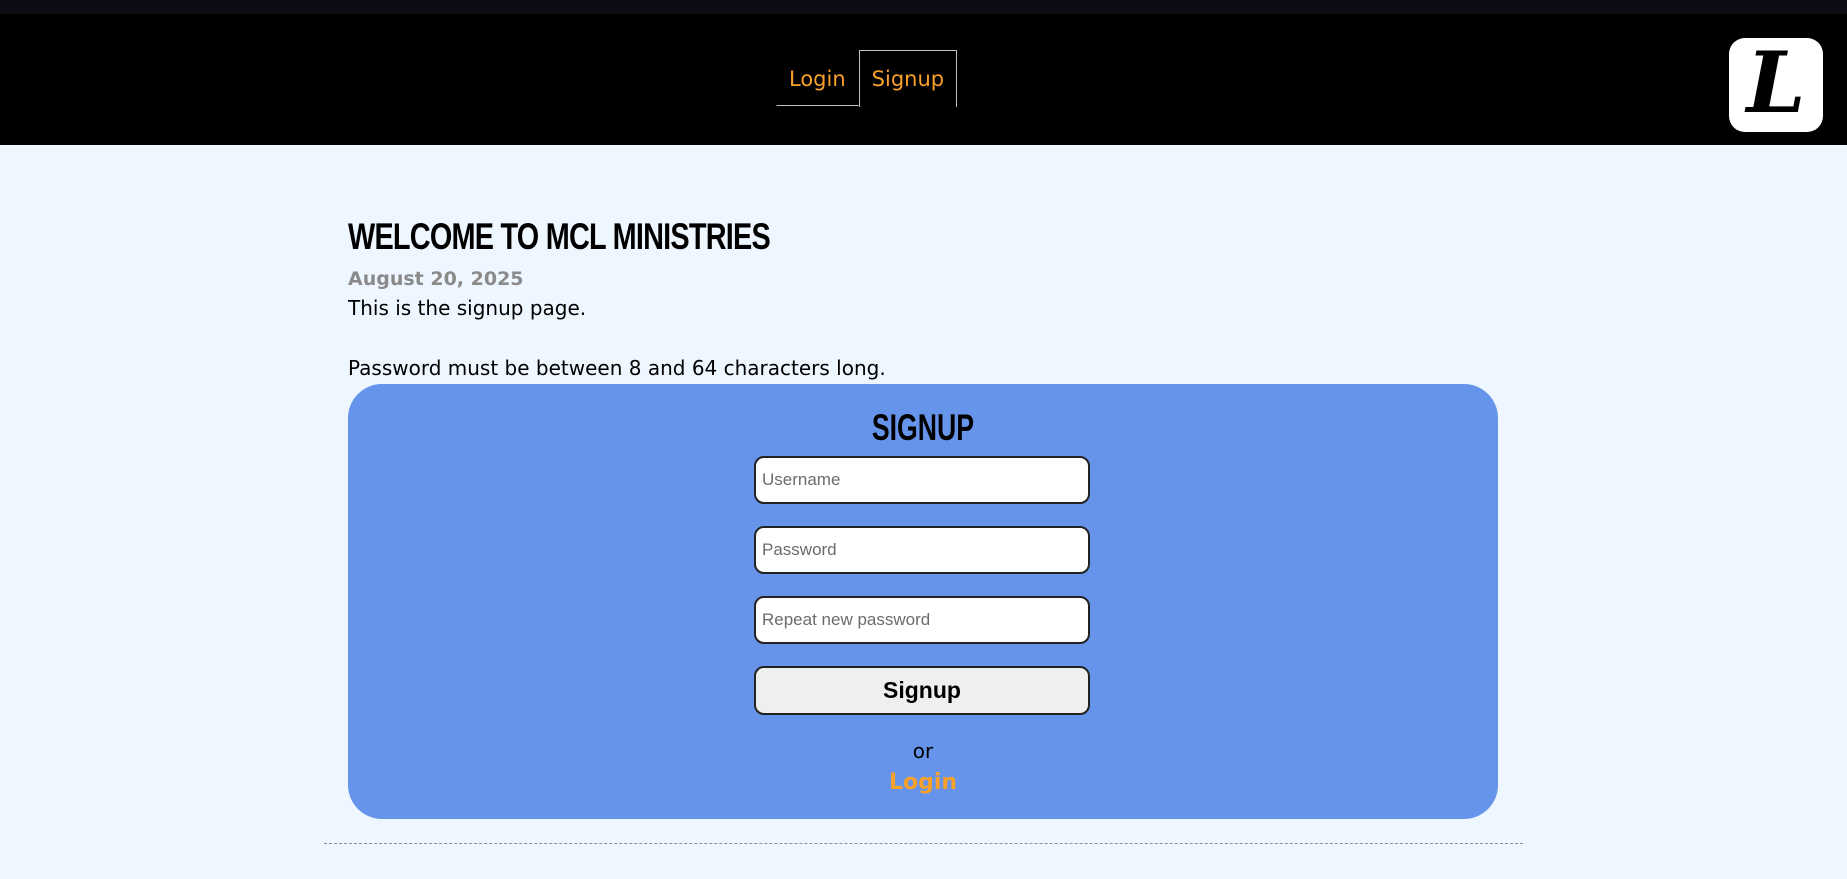 The image size is (1847, 879). I want to click on top-strip, so click(923, 7).